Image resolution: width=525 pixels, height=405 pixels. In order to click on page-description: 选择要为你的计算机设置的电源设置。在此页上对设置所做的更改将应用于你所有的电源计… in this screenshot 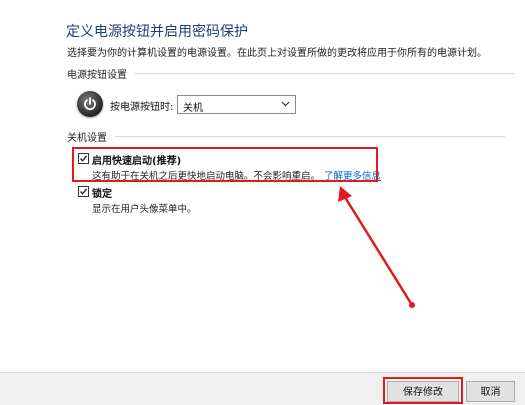, I will do `click(277, 53)`.